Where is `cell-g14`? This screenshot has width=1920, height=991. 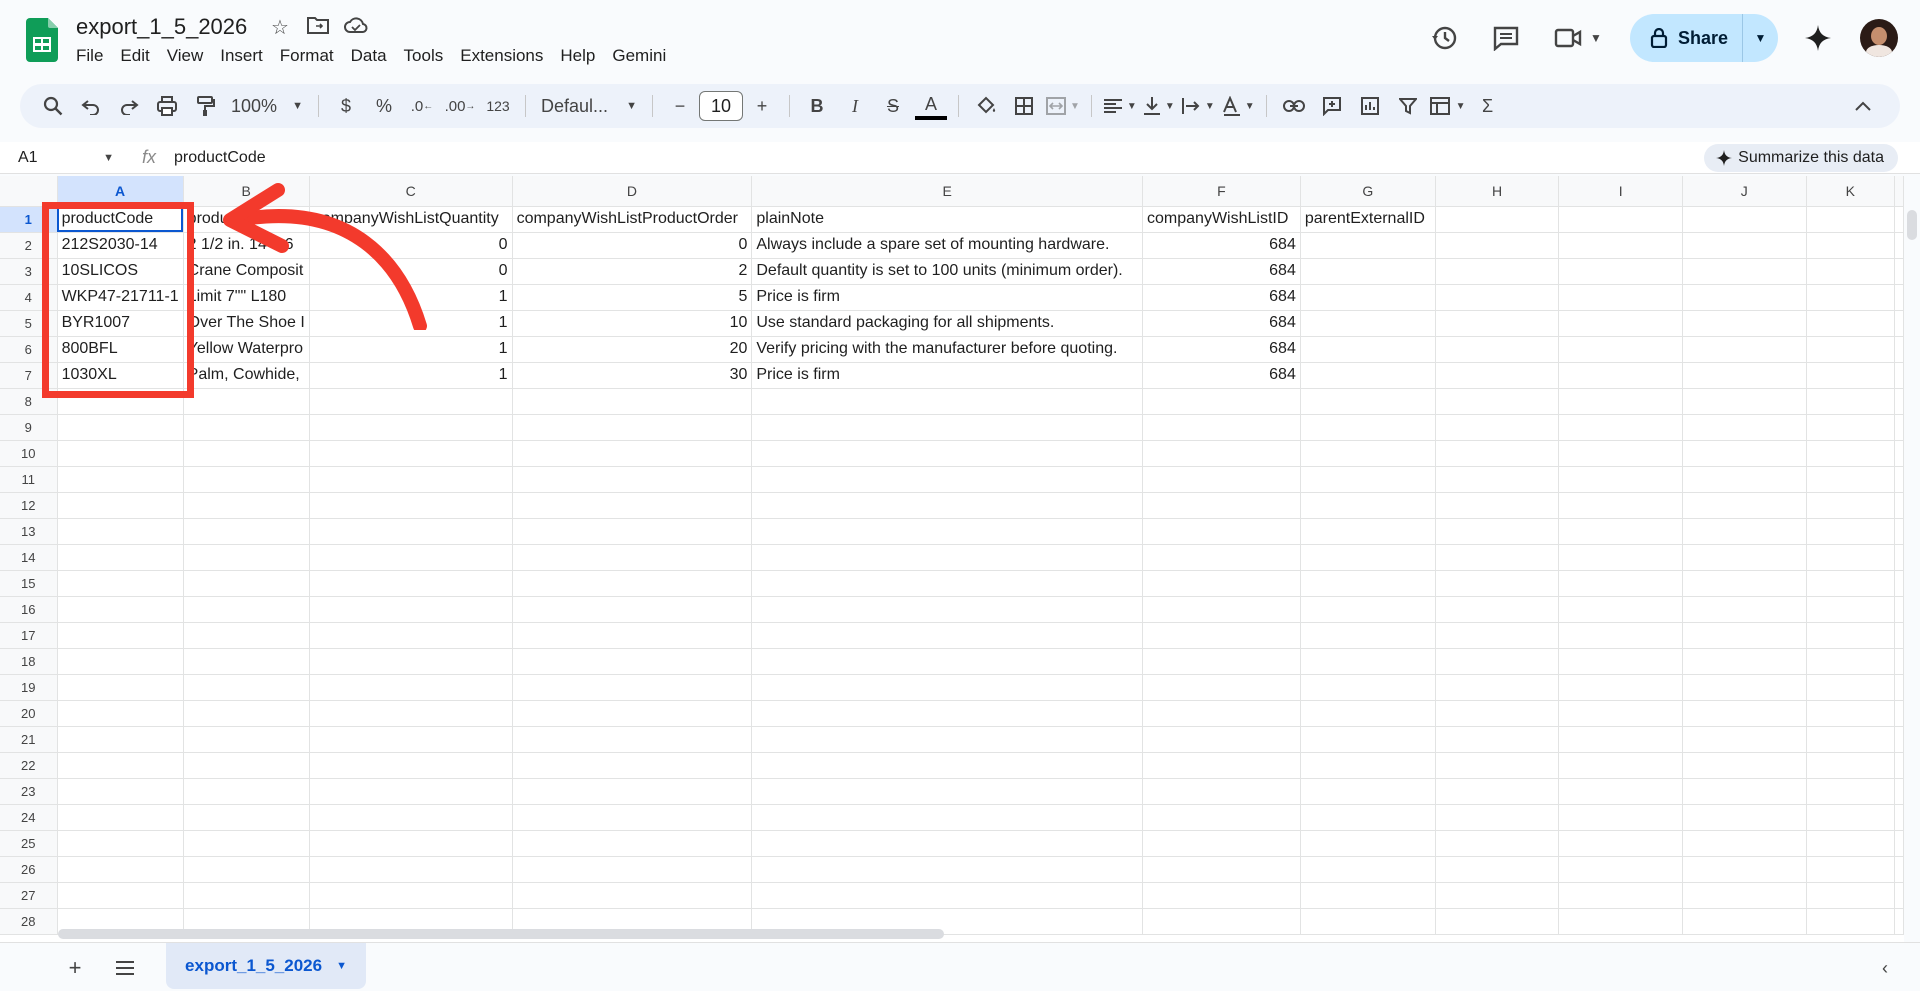
cell-g14 is located at coordinates (1368, 557).